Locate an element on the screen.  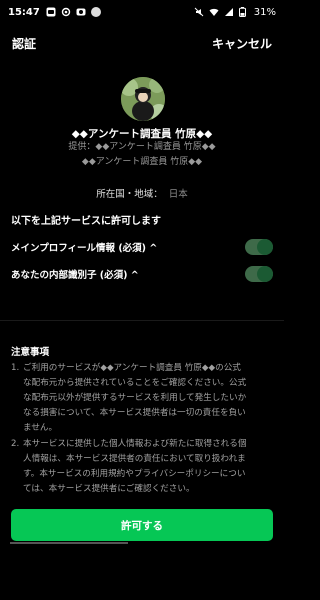
status-right-icons: 31% is located at coordinates (235, 12).